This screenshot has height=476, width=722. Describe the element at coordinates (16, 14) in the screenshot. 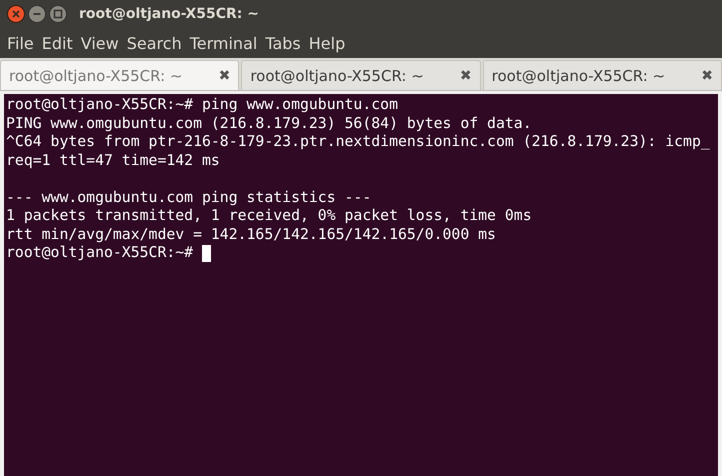

I see `close-icon` at that location.